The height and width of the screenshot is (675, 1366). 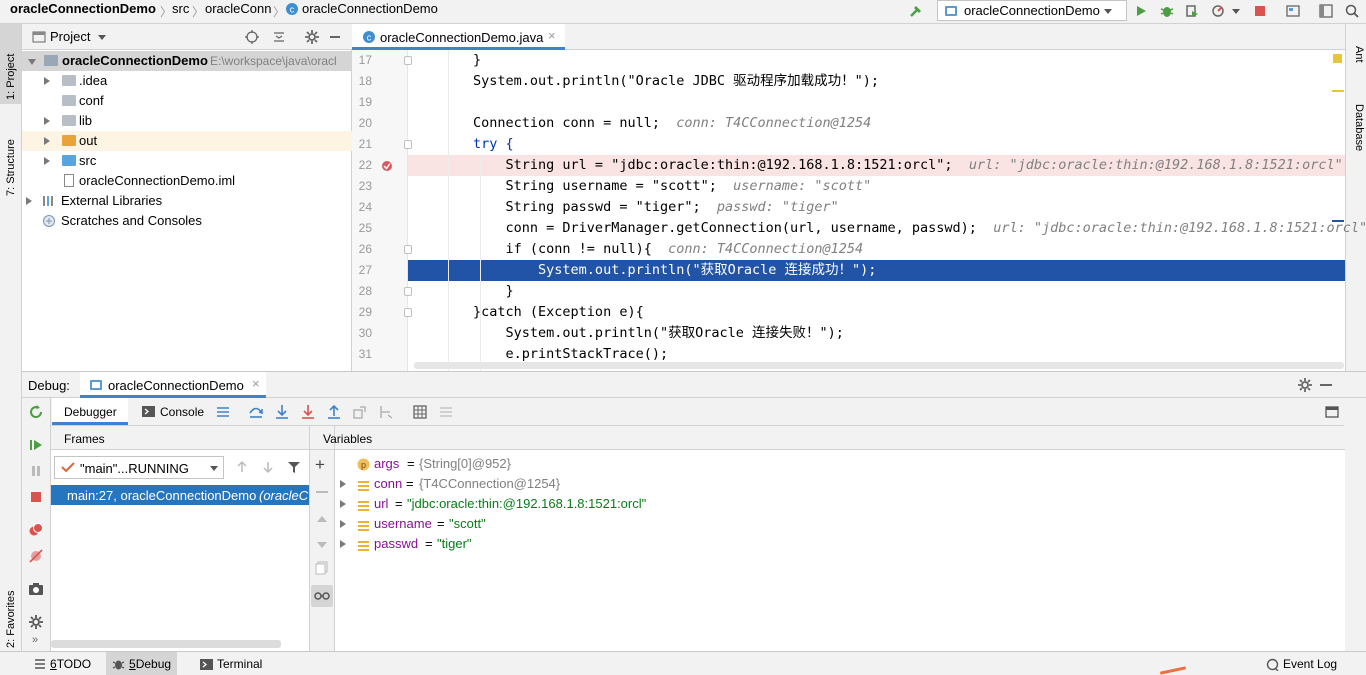 I want to click on arrow-up-icon, so click(x=242, y=468).